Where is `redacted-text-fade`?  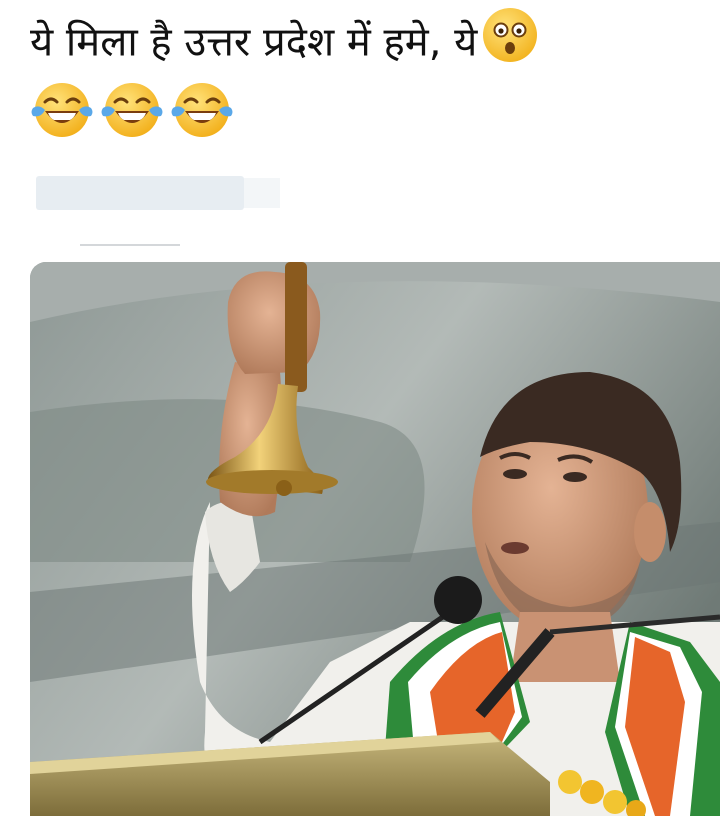 redacted-text-fade is located at coordinates (262, 193).